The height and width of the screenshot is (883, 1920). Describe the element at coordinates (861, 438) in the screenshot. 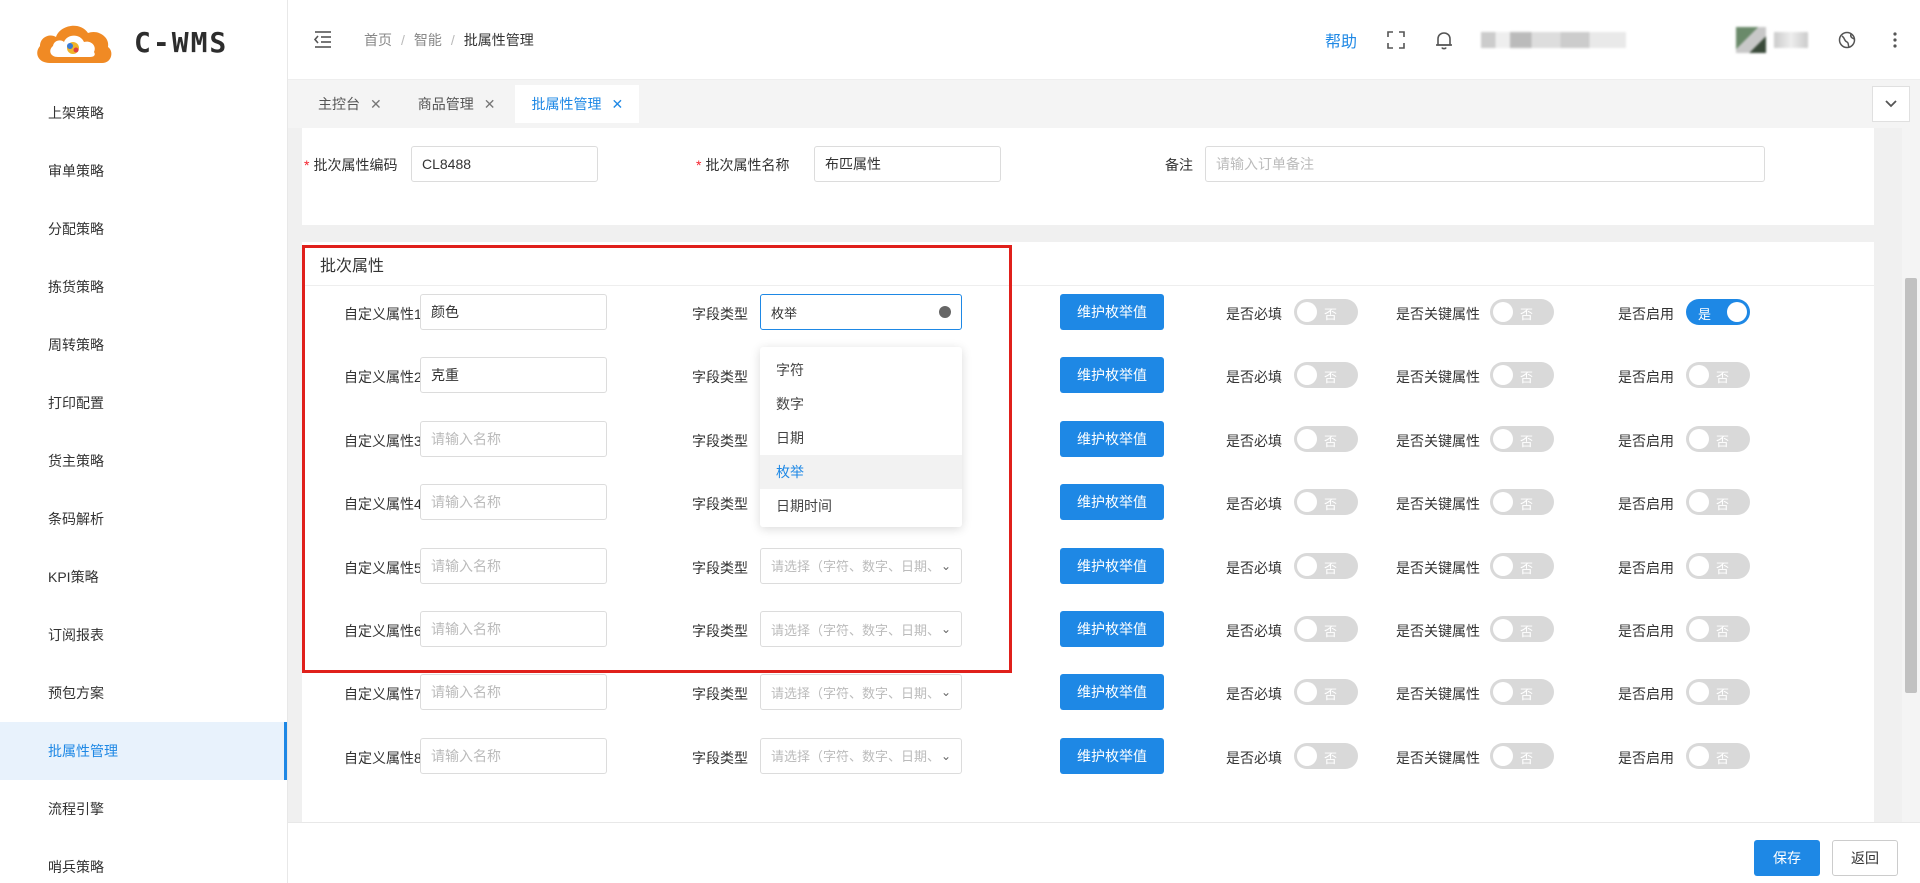

I see `dropdown-option: 日期` at that location.